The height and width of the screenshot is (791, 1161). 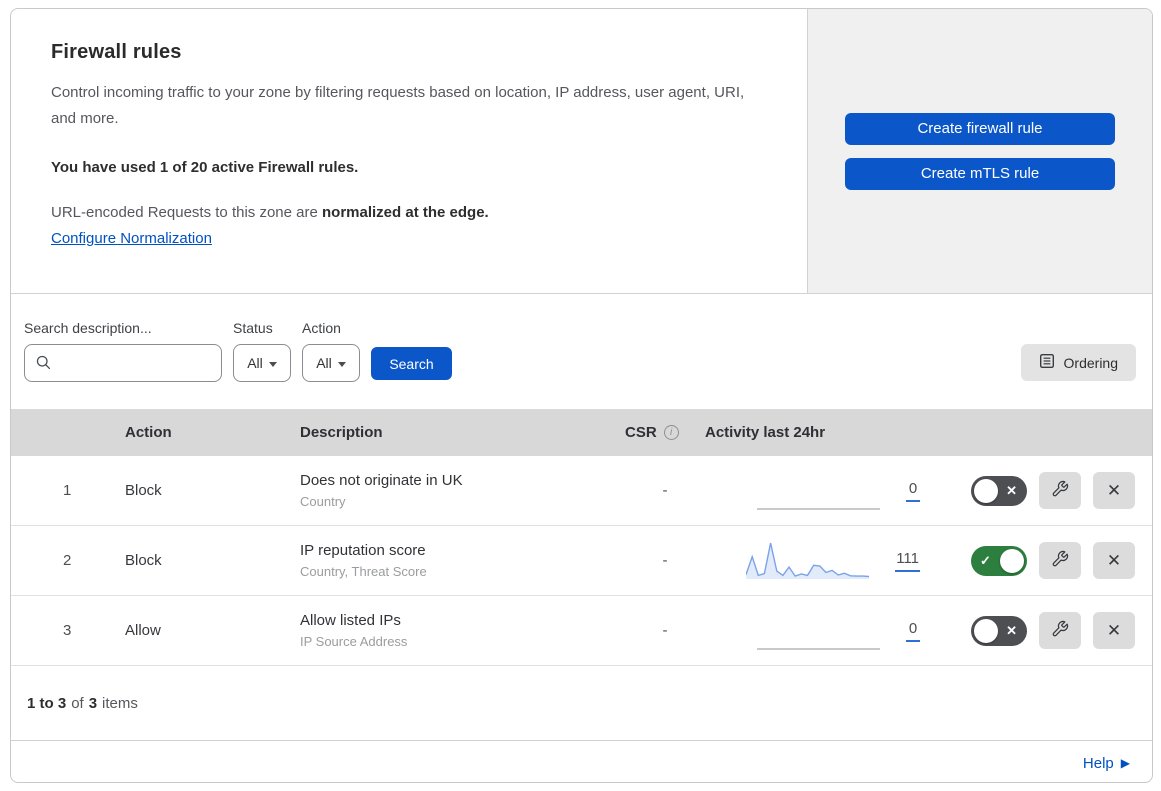 I want to click on create-mtls-rule-button: Create mTLS rule, so click(x=980, y=173).